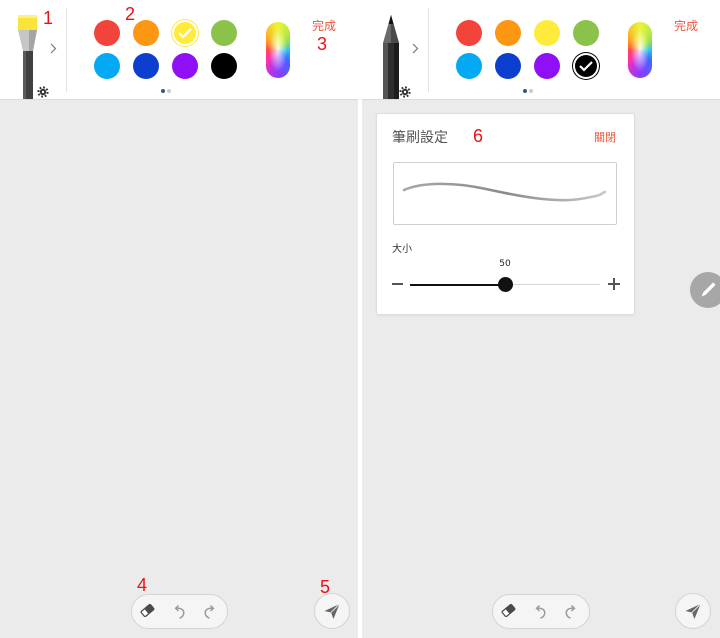 Image resolution: width=720 pixels, height=638 pixels. I want to click on size-value: 50, so click(505, 264).